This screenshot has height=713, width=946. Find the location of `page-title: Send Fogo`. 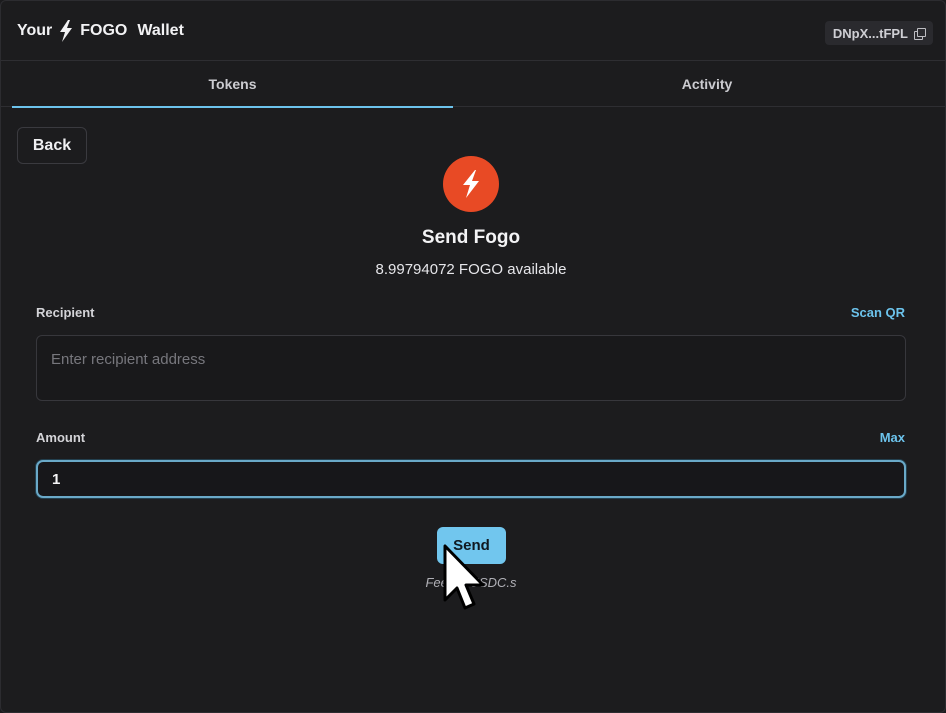

page-title: Send Fogo is located at coordinates (471, 237).